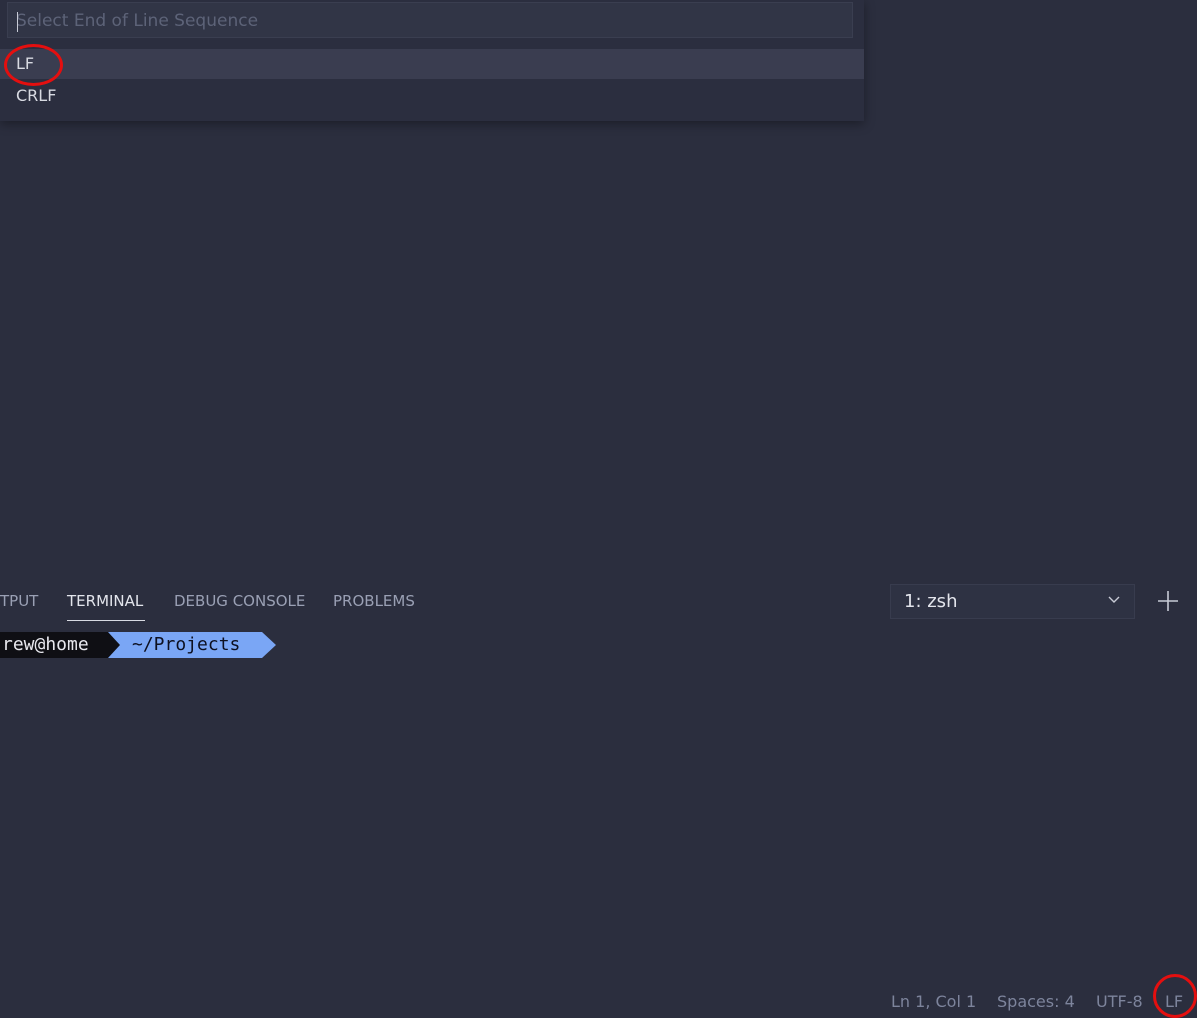 Image resolution: width=1197 pixels, height=1018 pixels. What do you see at coordinates (1119, 1002) in the screenshot?
I see `status-encoding: UTF-8` at bounding box center [1119, 1002].